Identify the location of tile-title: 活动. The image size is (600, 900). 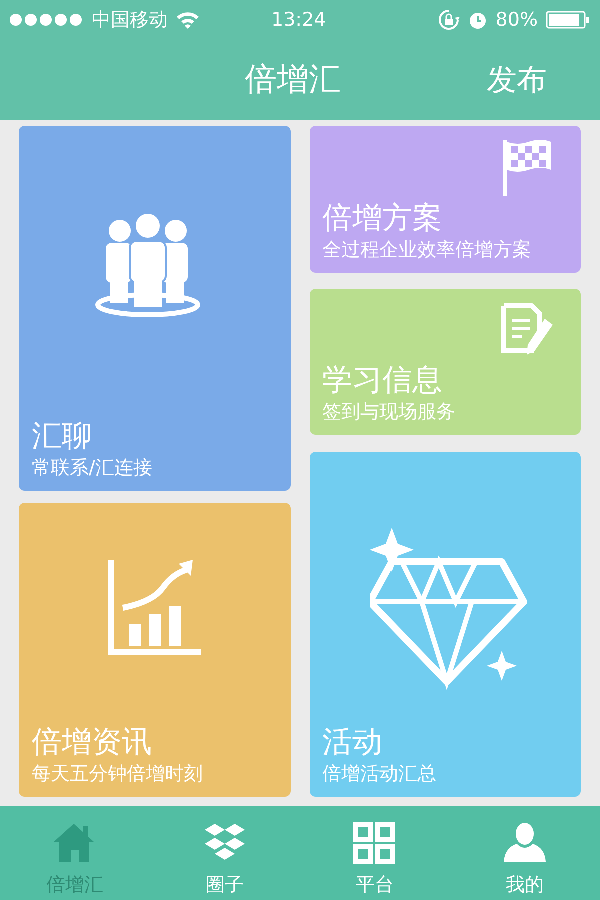
(353, 743).